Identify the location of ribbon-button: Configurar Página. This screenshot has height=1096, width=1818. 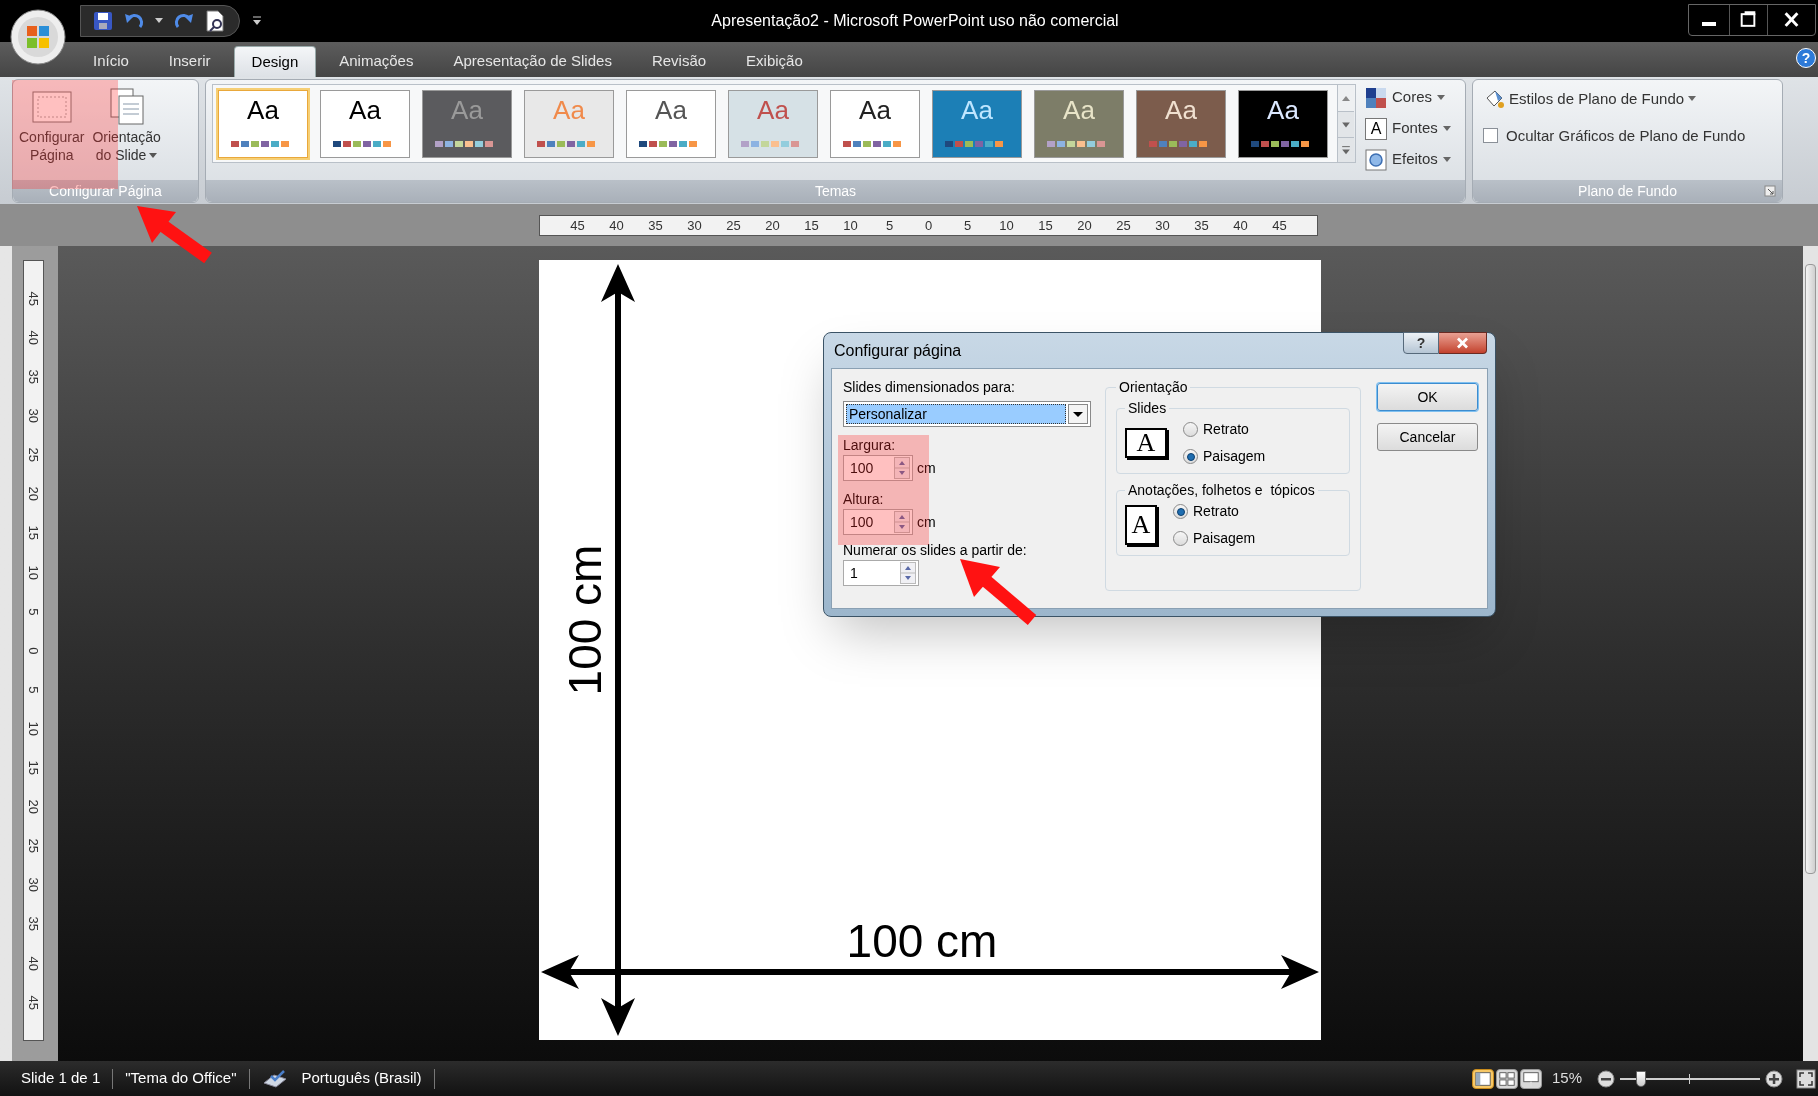
(52, 125).